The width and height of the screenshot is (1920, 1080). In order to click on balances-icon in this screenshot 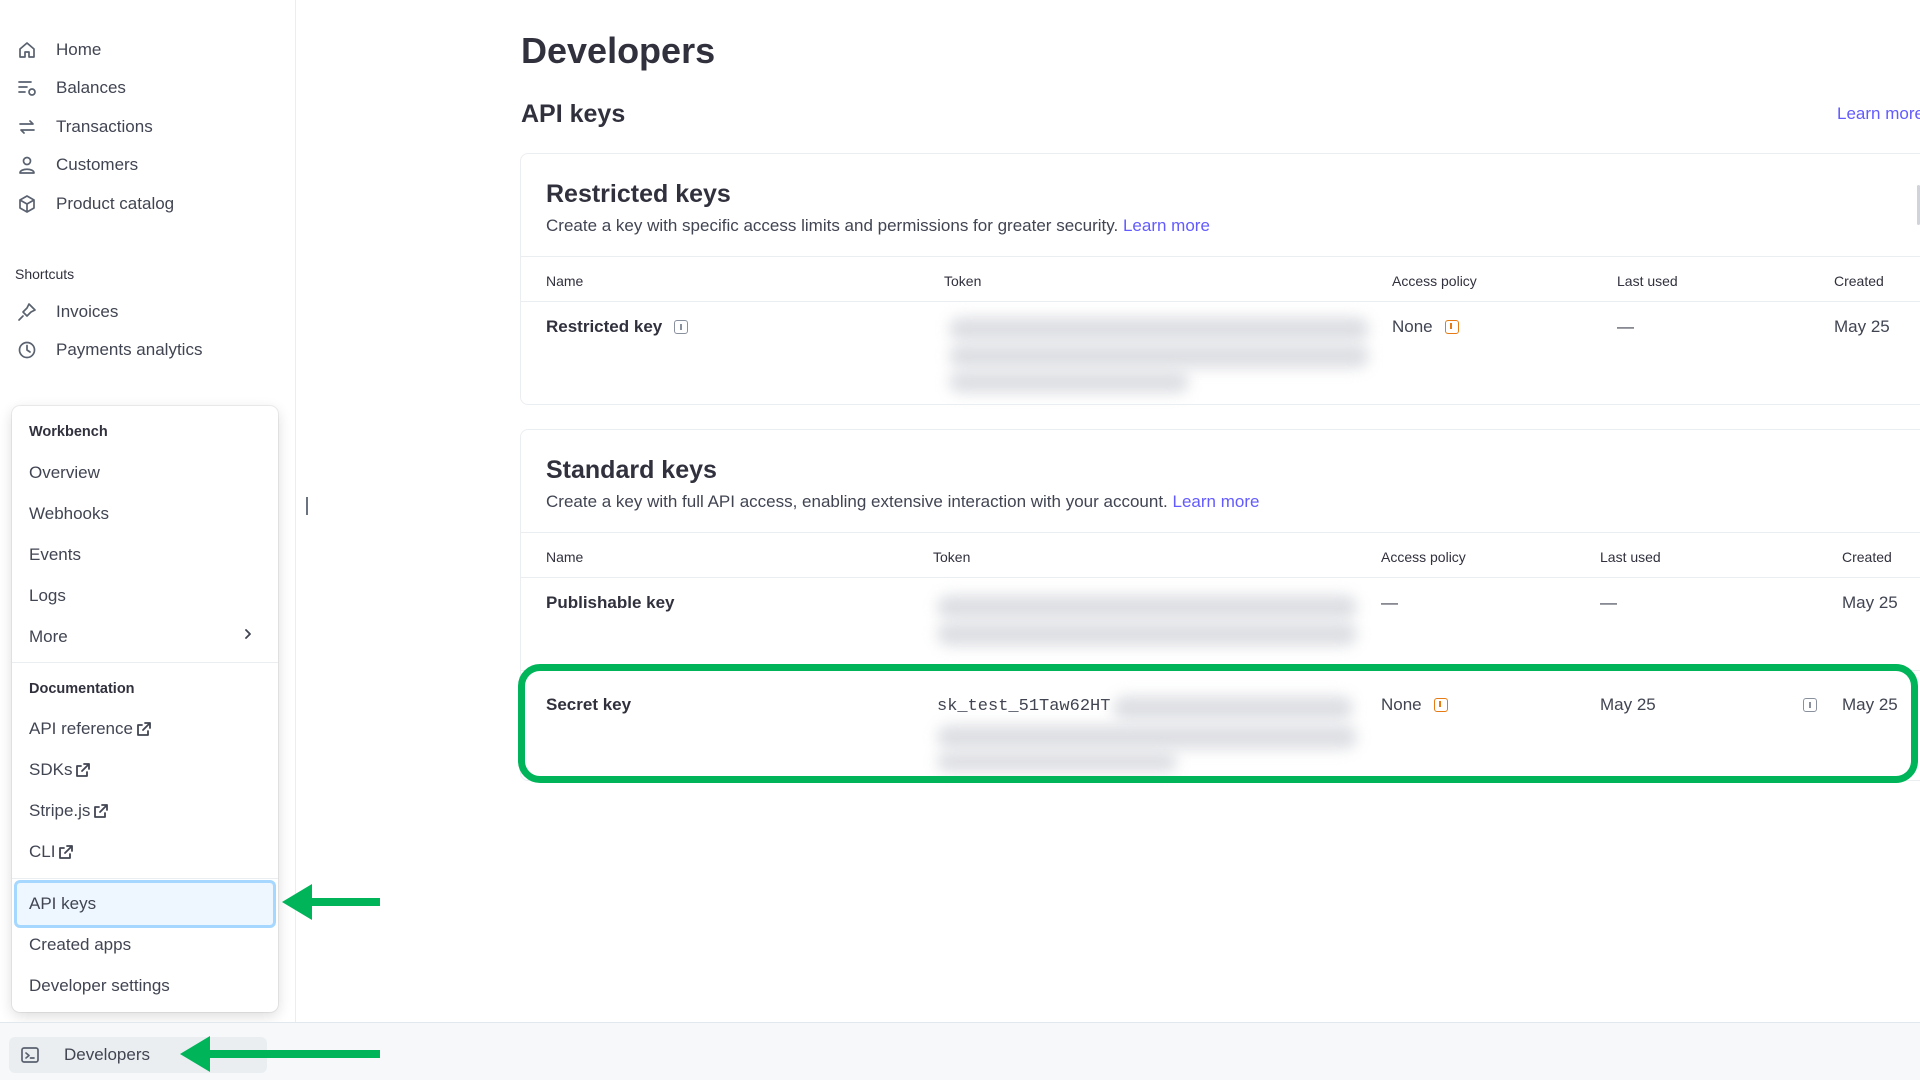, I will do `click(27, 88)`.